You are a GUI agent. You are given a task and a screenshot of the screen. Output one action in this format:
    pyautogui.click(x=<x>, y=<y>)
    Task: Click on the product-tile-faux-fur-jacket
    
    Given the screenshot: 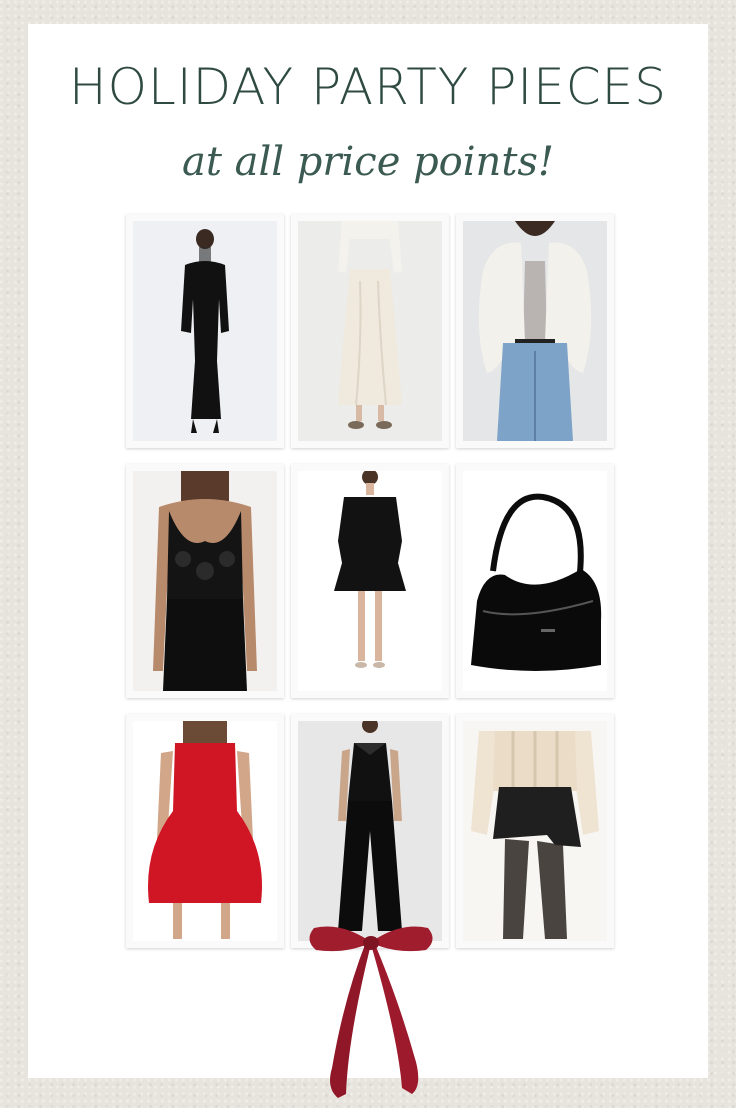 What is the action you would take?
    pyautogui.click(x=535, y=331)
    